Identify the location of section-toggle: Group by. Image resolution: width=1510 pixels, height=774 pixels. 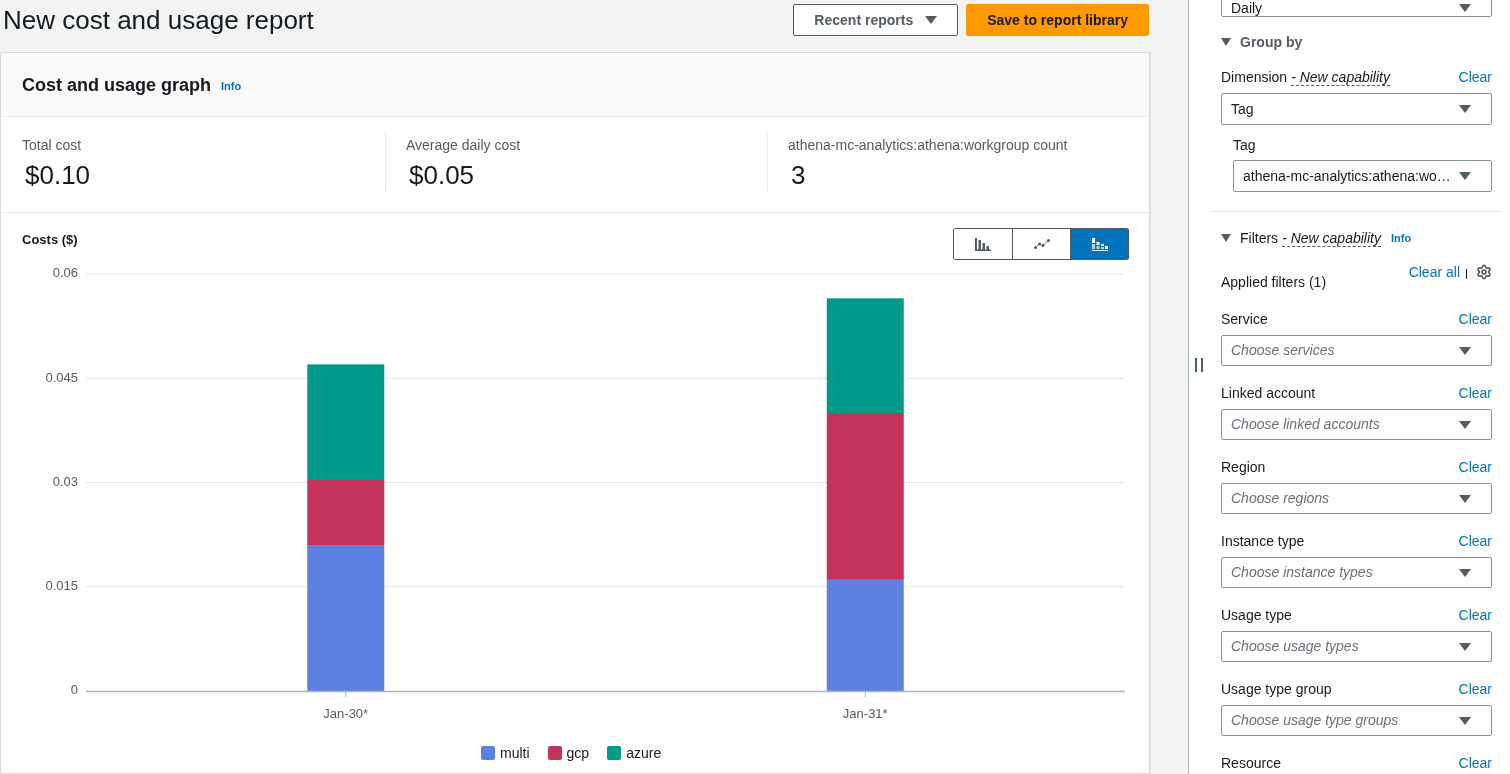
(1262, 42).